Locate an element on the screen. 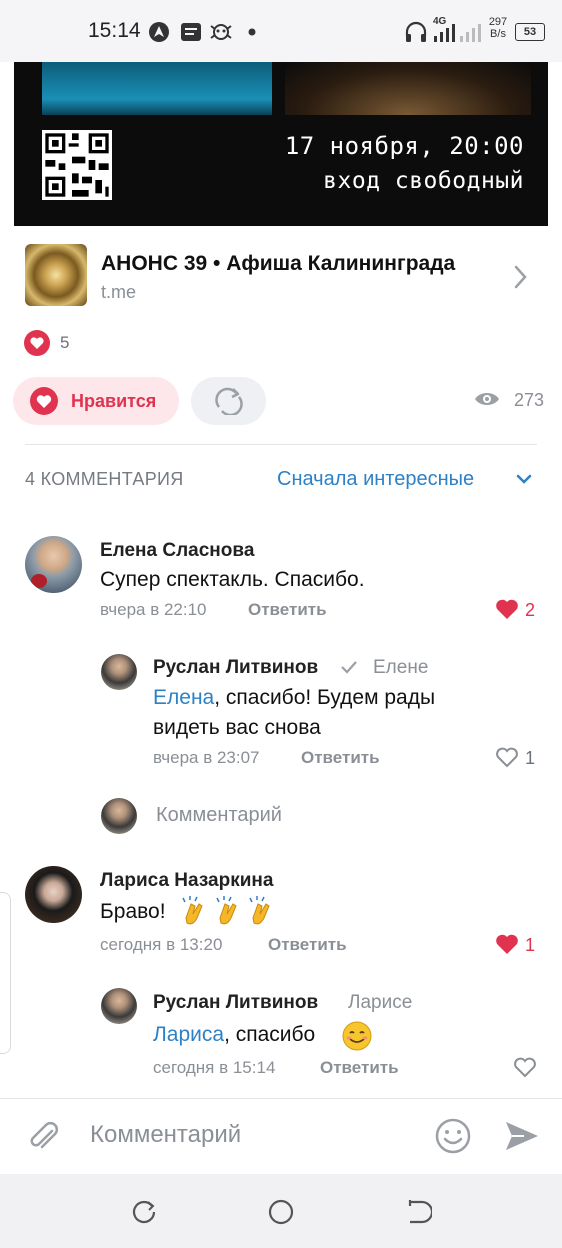 The image size is (562, 1248). system-nav-bar is located at coordinates (281, 1211).